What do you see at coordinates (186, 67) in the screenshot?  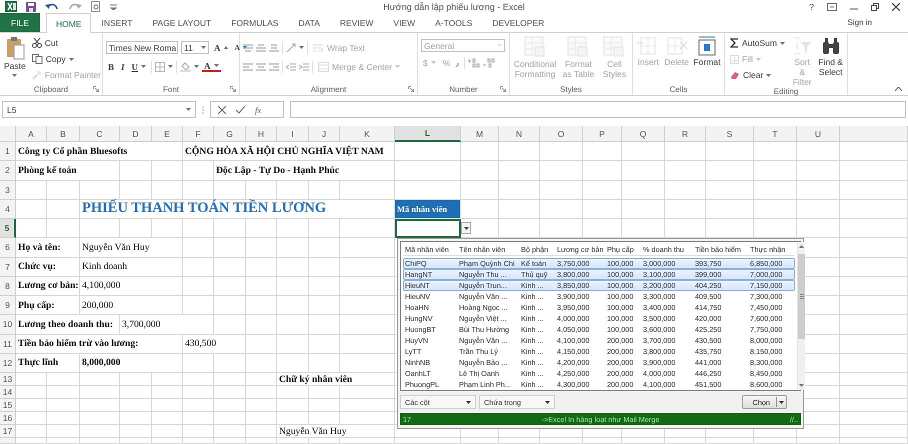 I see `fill-color-icon` at bounding box center [186, 67].